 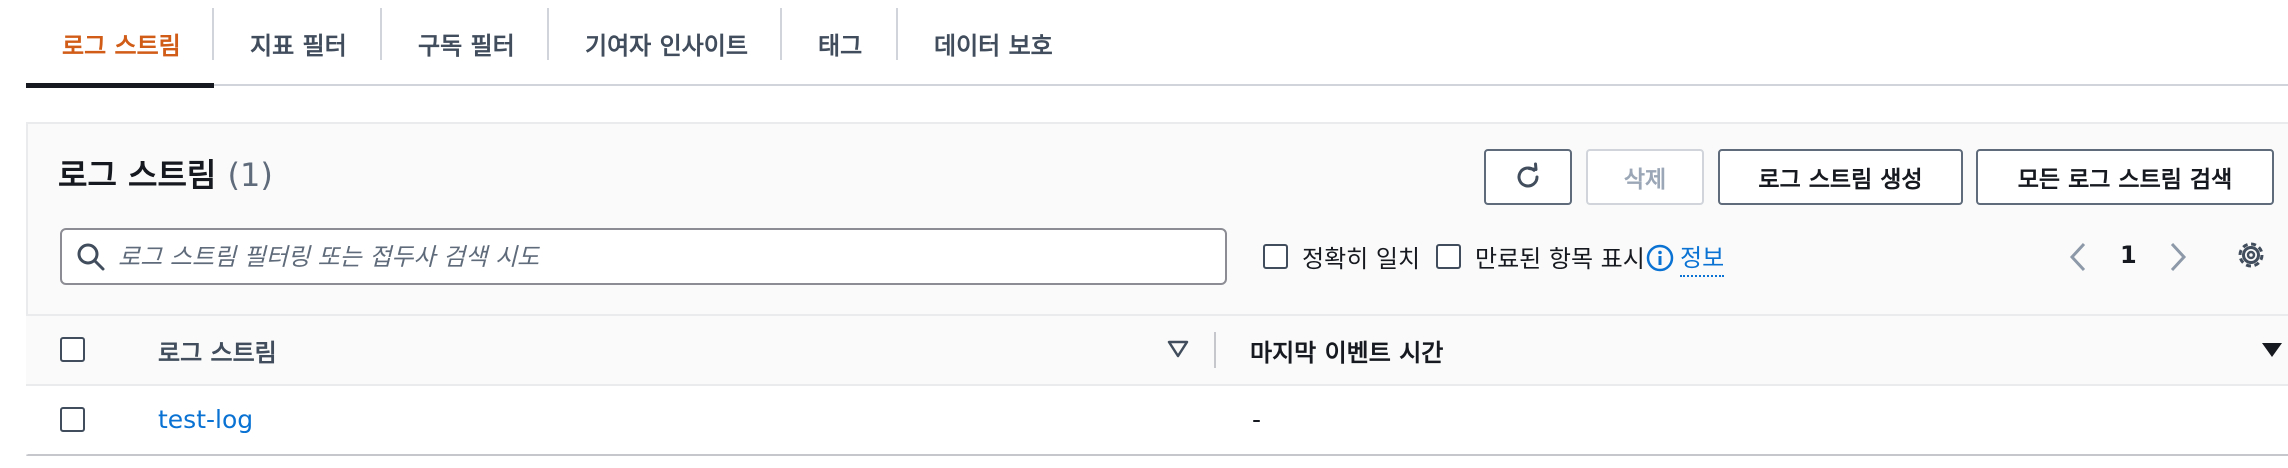 I want to click on title-text: 로그 스트림, so click(x=137, y=175).